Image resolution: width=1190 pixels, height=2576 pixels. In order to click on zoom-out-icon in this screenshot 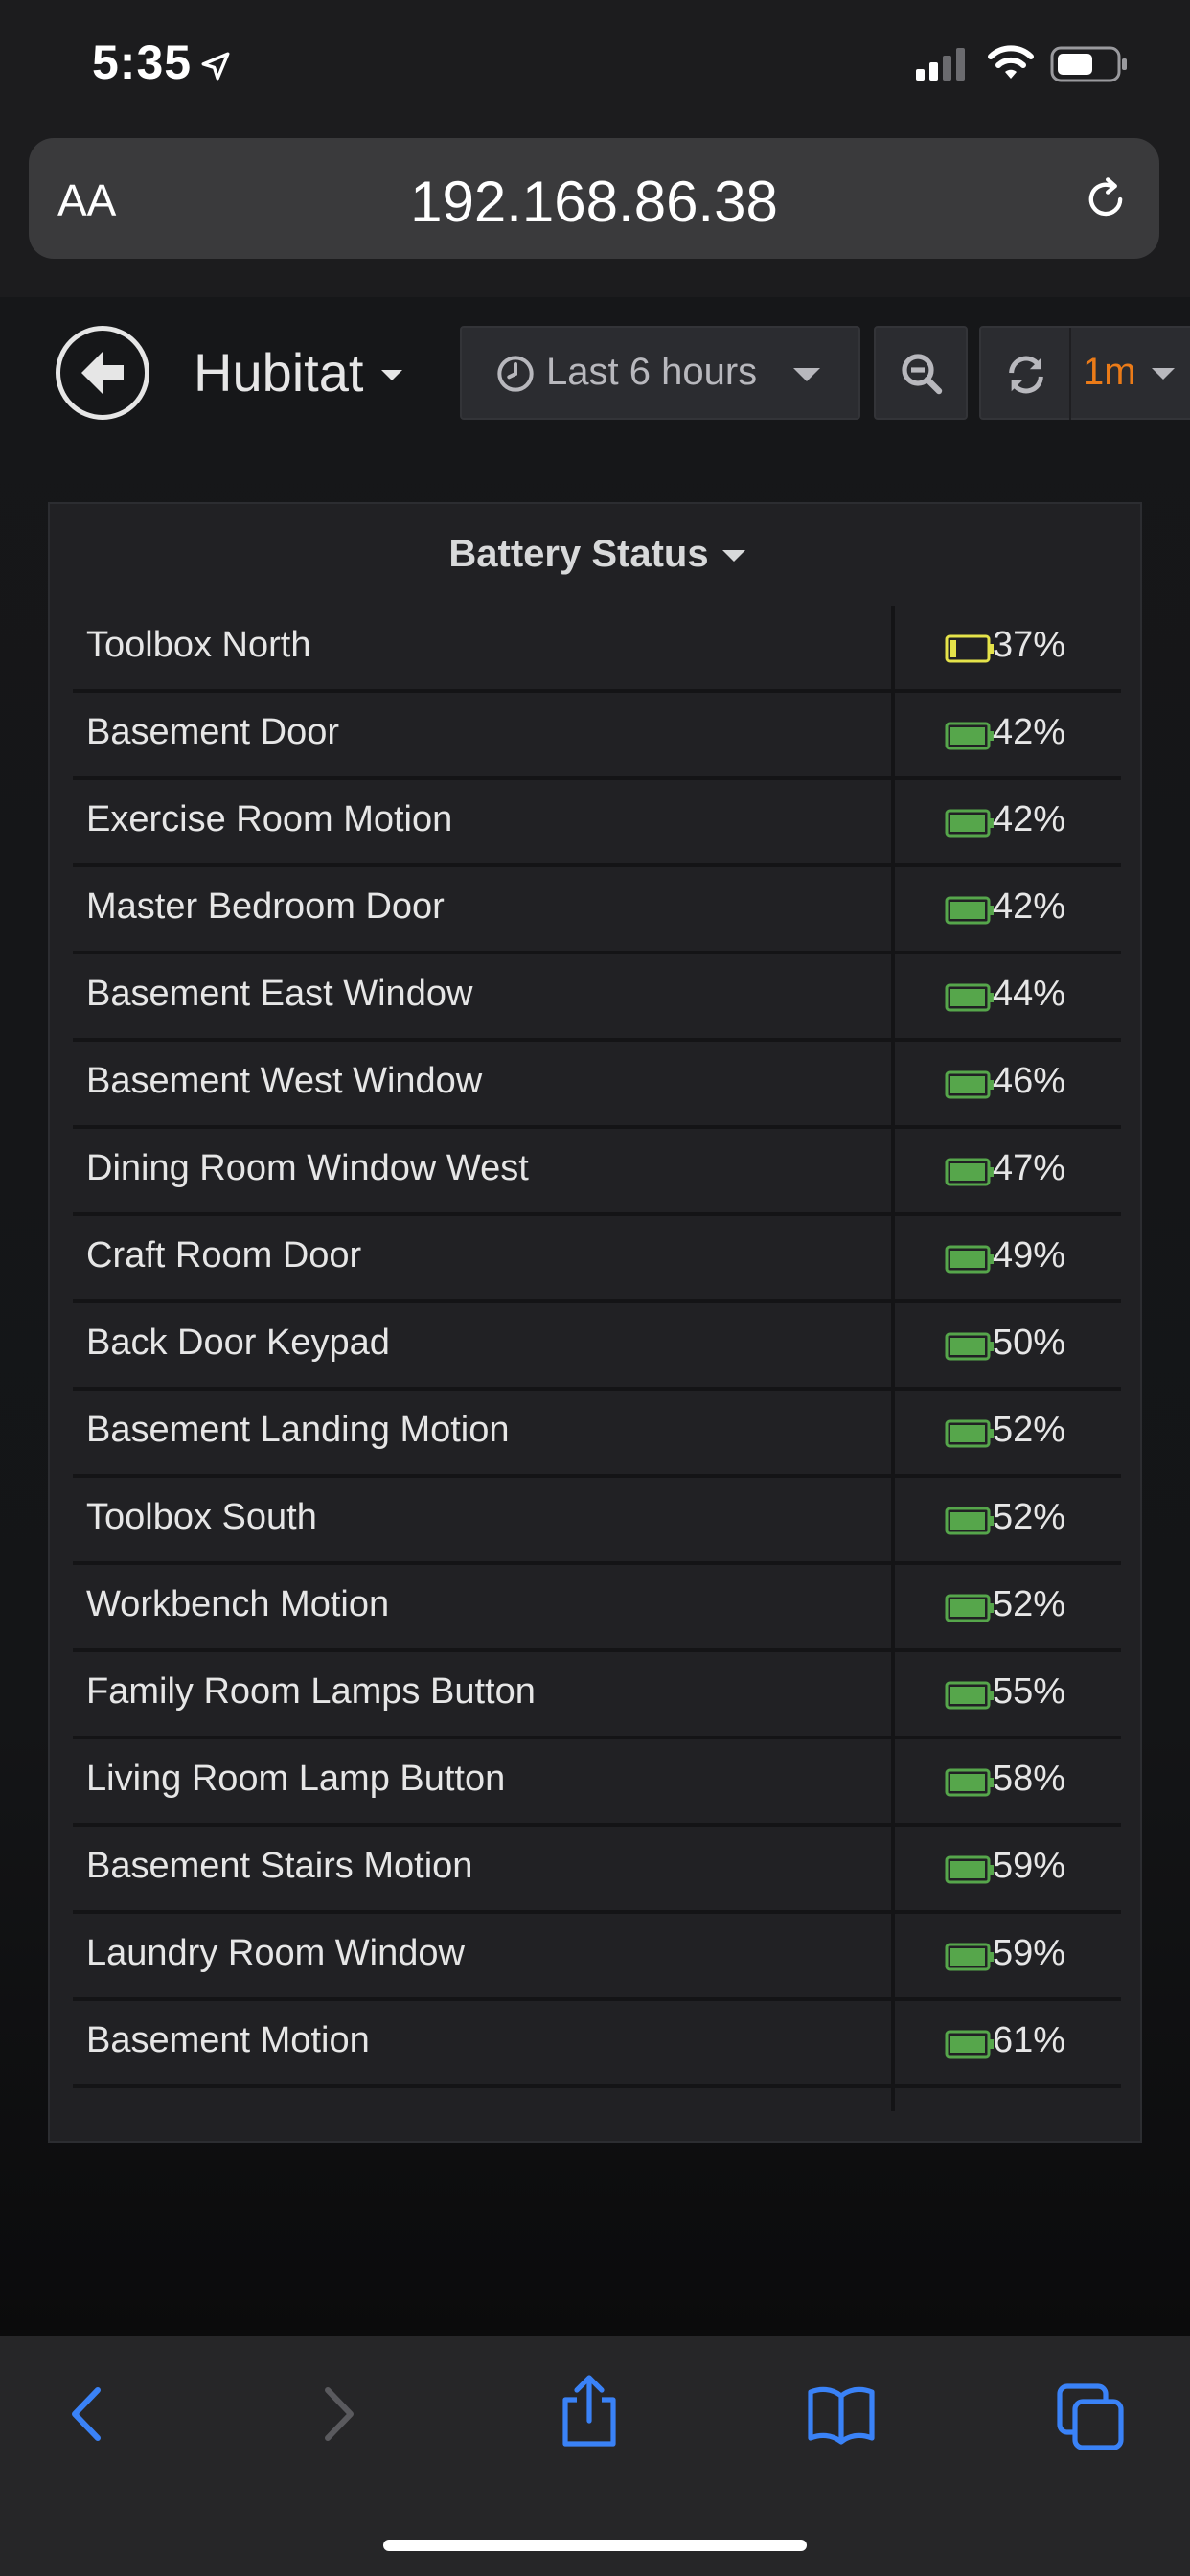, I will do `click(922, 374)`.